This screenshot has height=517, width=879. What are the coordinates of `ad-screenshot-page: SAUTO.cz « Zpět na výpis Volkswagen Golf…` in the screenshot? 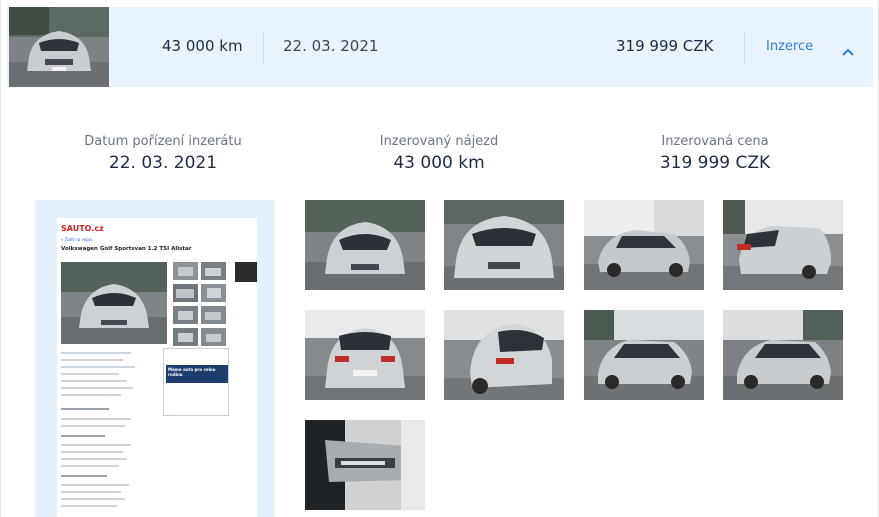 It's located at (157, 367).